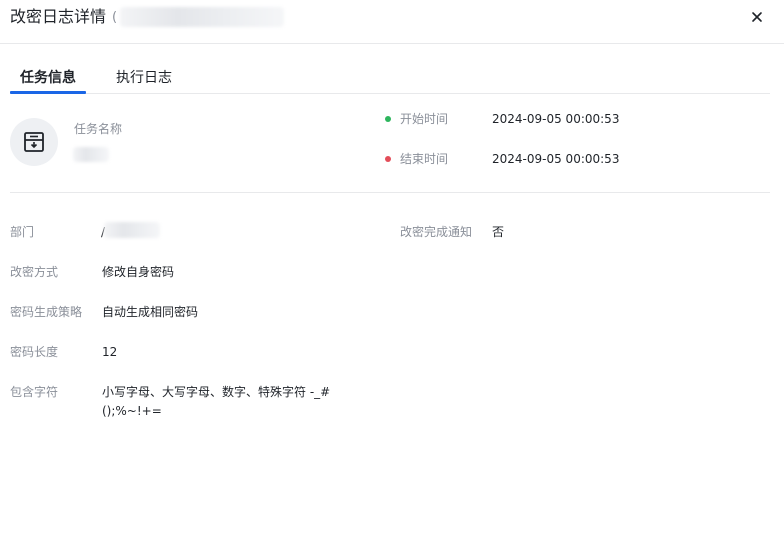 The image size is (784, 542). I want to click on task-icon, so click(34, 142).